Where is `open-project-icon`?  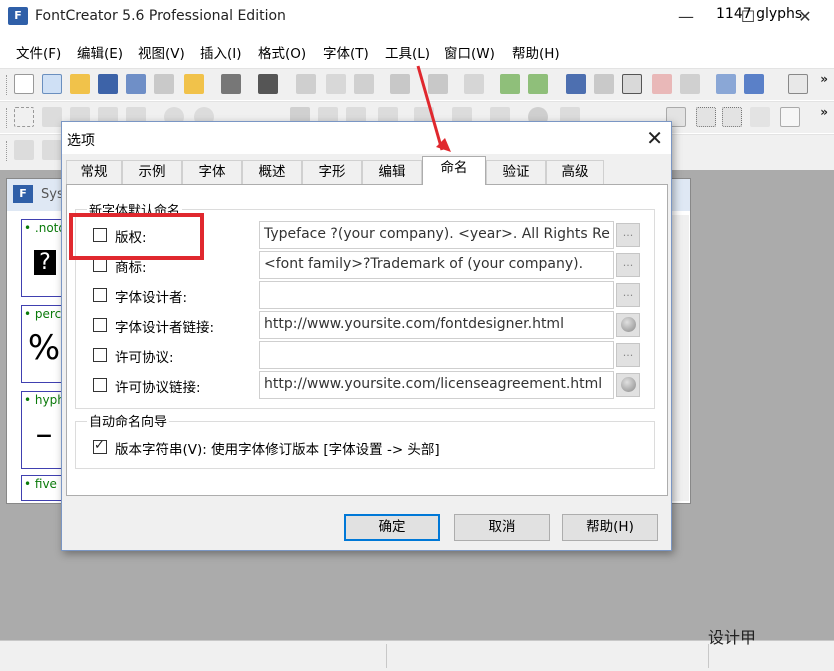 open-project-icon is located at coordinates (194, 84).